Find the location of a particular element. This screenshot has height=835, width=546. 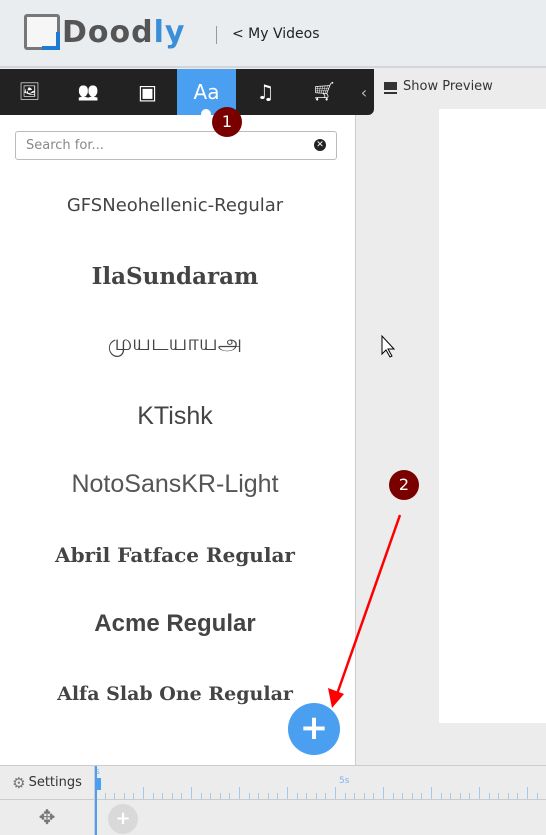

mouse-cursor-icon is located at coordinates (388, 346).